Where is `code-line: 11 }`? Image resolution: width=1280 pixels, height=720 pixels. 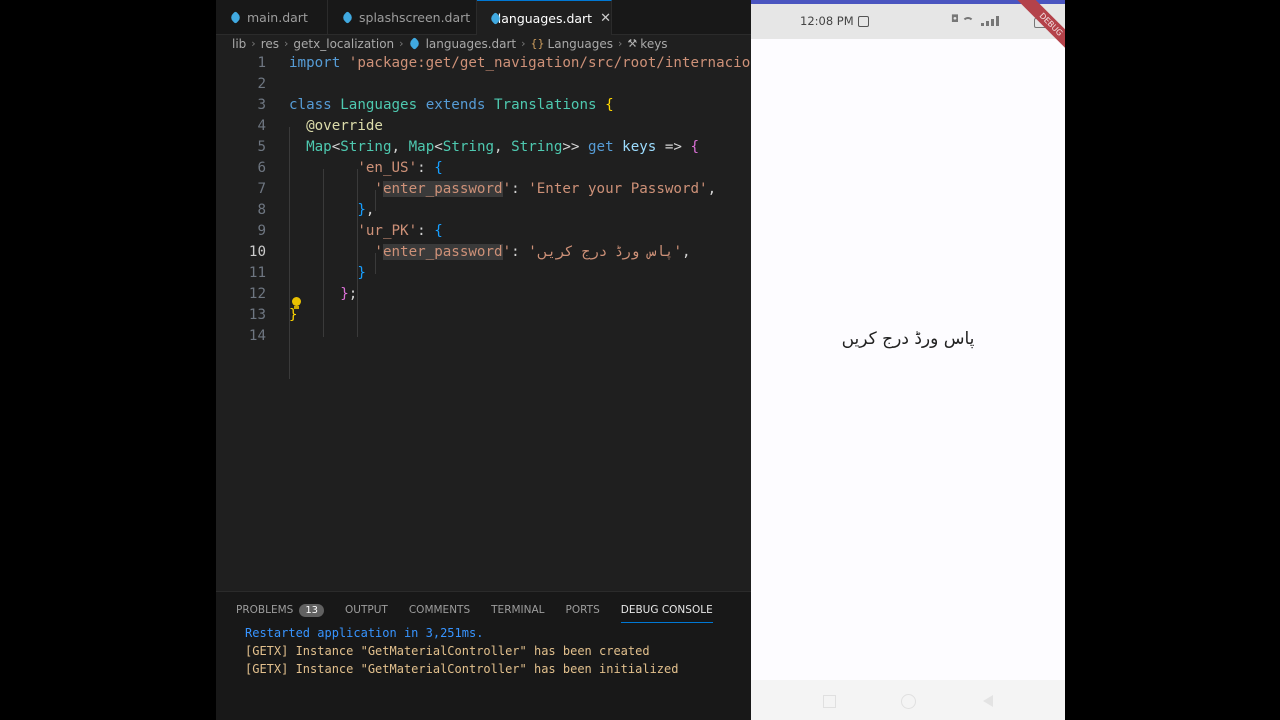
code-line: 11 } is located at coordinates (483, 273).